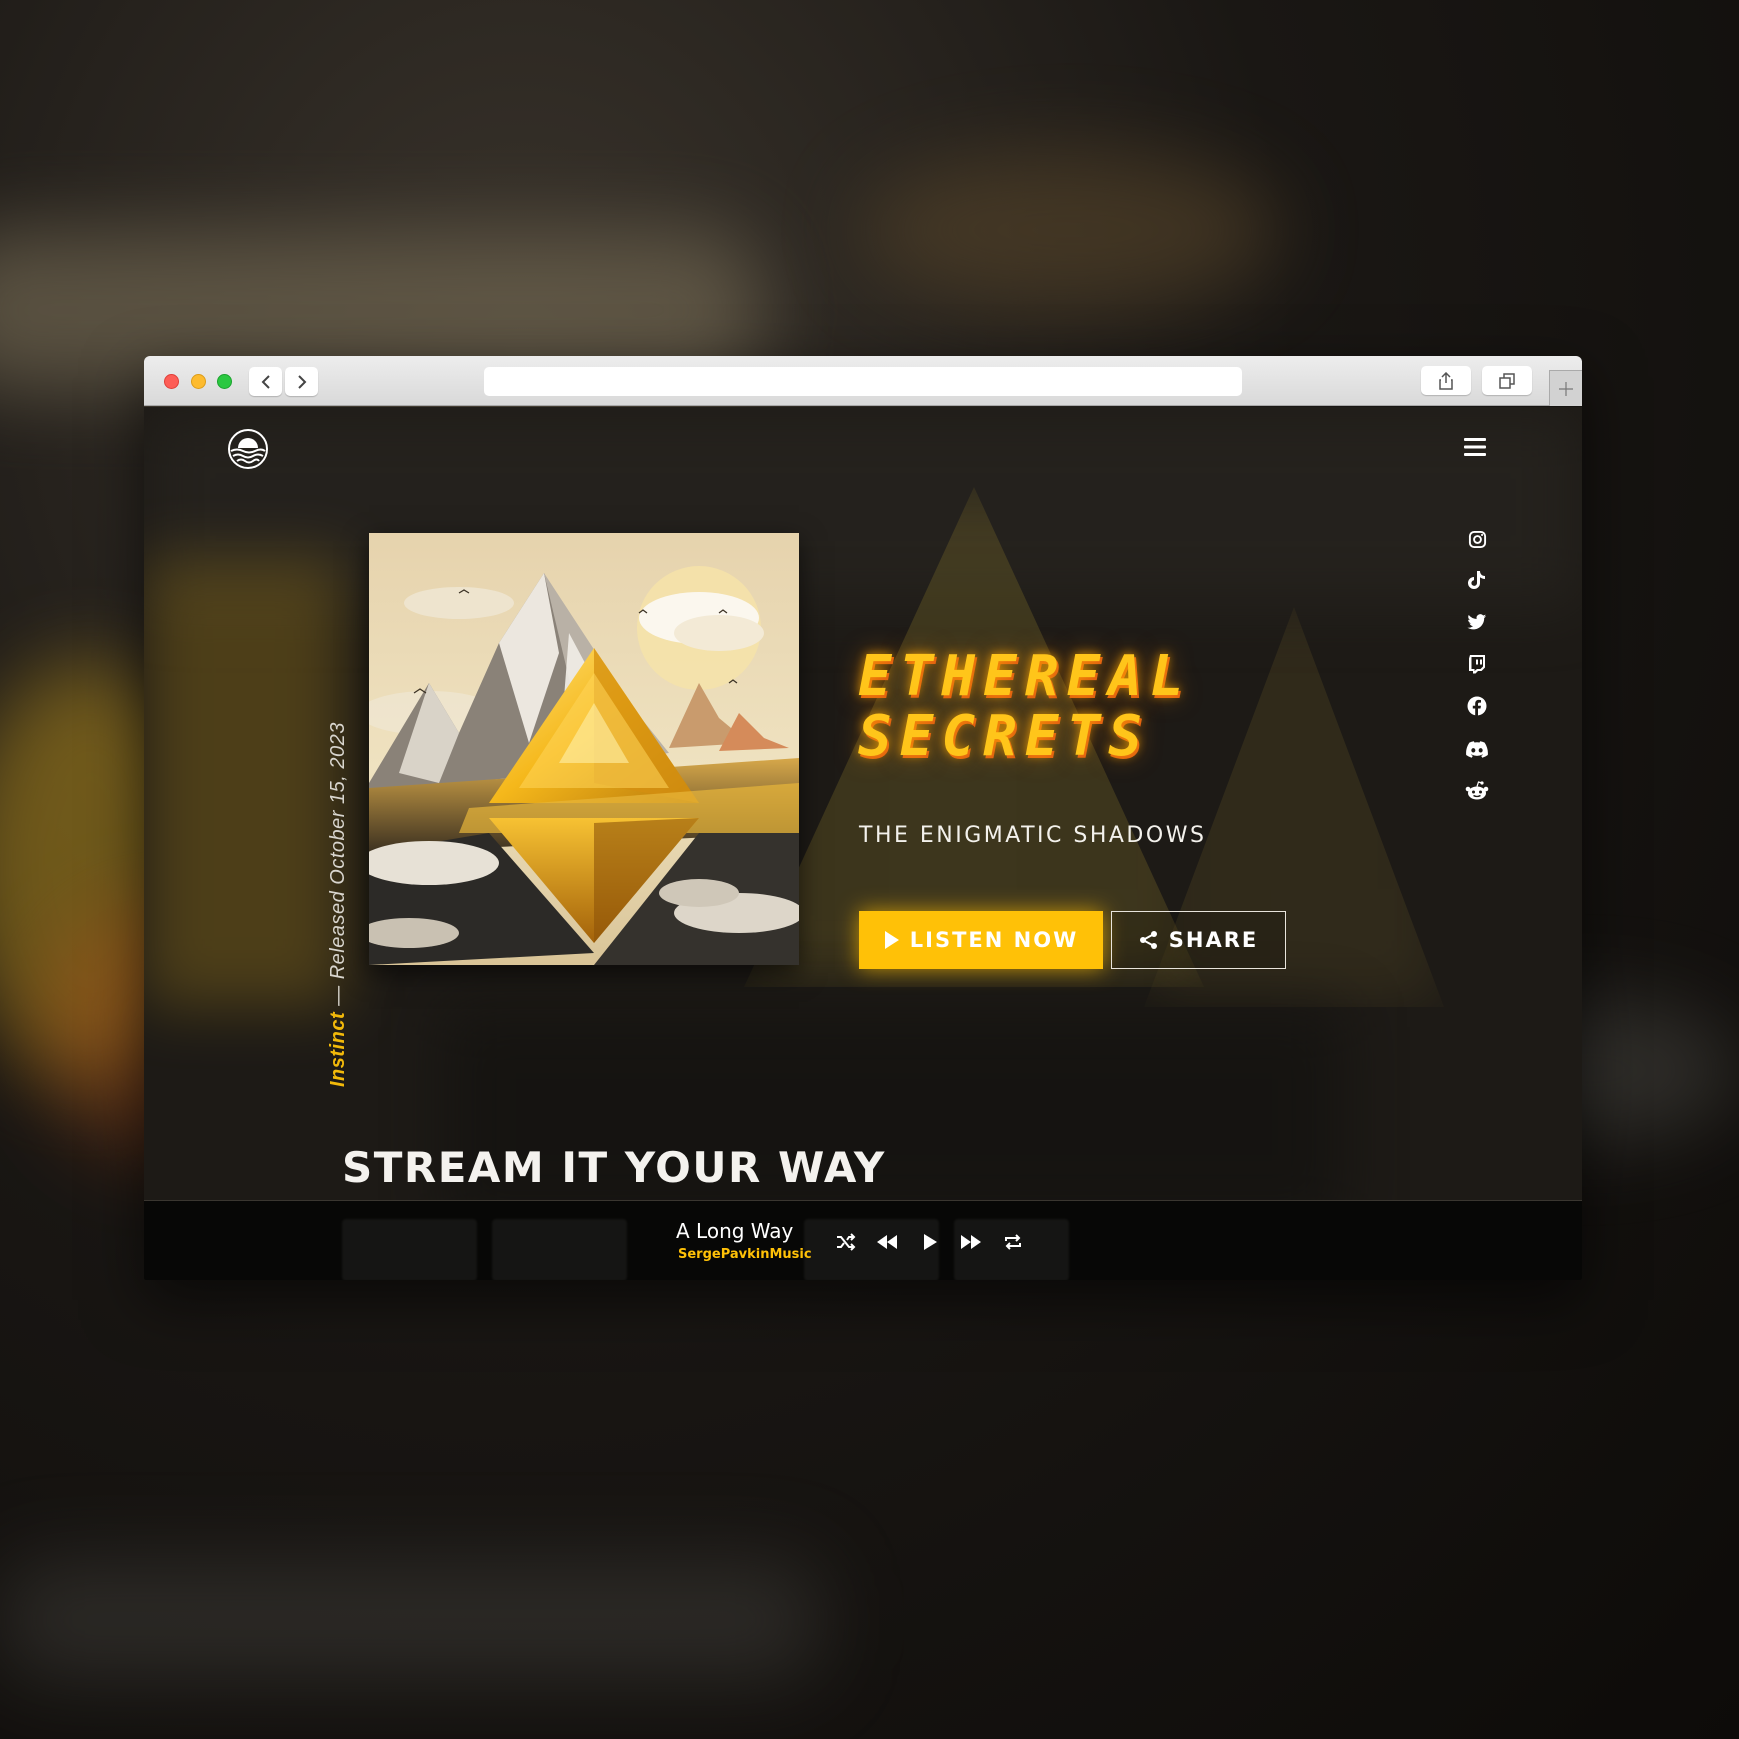 This screenshot has width=1739, height=1739. Describe the element at coordinates (745, 1254) in the screenshot. I see `track-artist: SergePavkinMusic` at that location.